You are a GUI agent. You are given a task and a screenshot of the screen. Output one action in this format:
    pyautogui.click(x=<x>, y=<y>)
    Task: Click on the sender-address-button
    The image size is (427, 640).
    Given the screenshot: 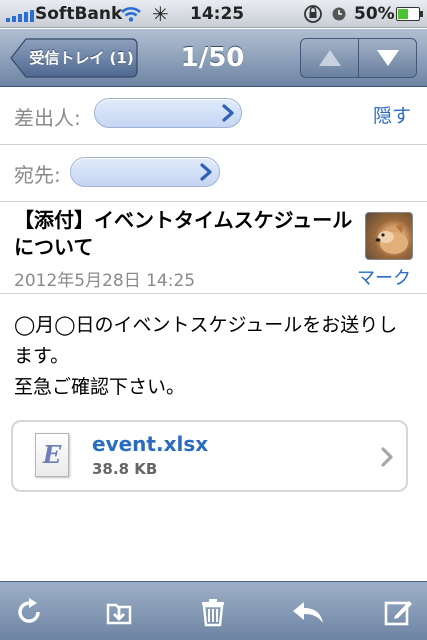 What is the action you would take?
    pyautogui.click(x=168, y=113)
    